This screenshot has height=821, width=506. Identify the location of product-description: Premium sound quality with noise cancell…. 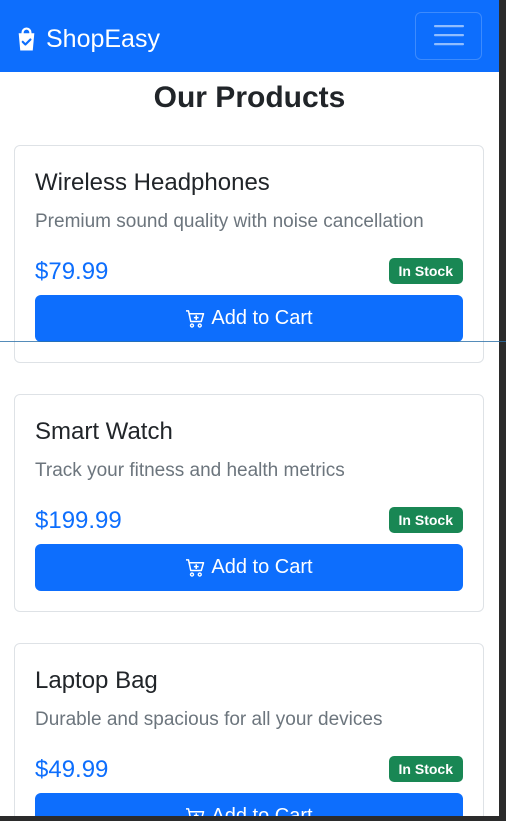
(229, 221).